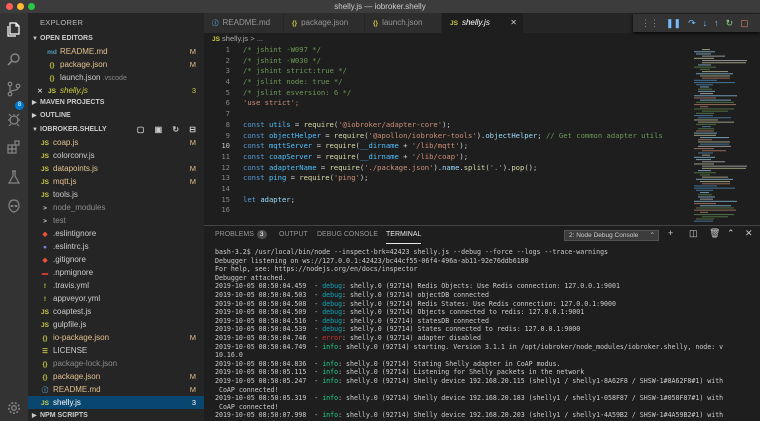  I want to click on file-tree-item: JS shelly.js 3, so click(116, 402).